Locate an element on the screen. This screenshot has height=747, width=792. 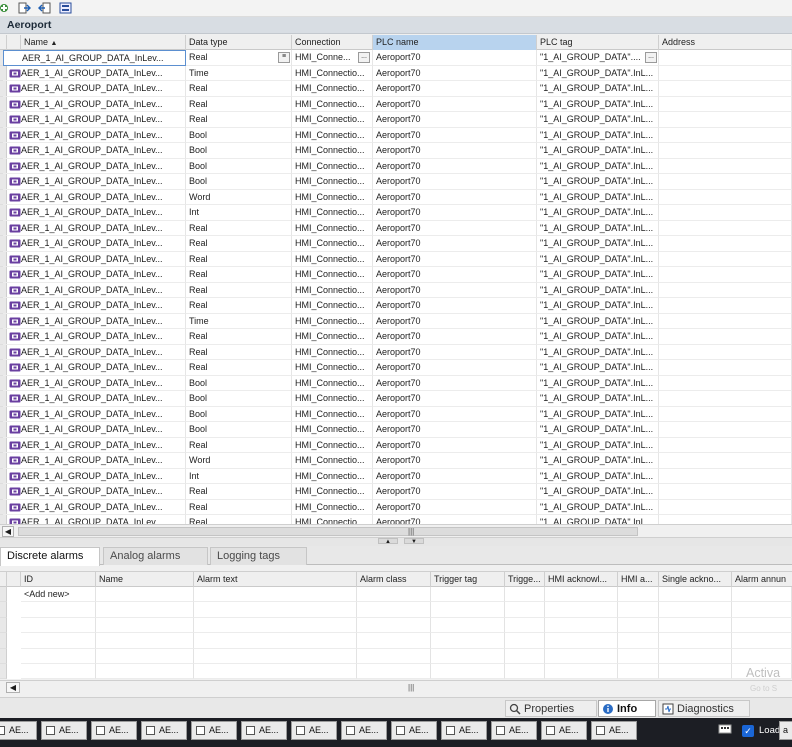
tab-analog-alarms: Analog alarms is located at coordinates (155, 556).